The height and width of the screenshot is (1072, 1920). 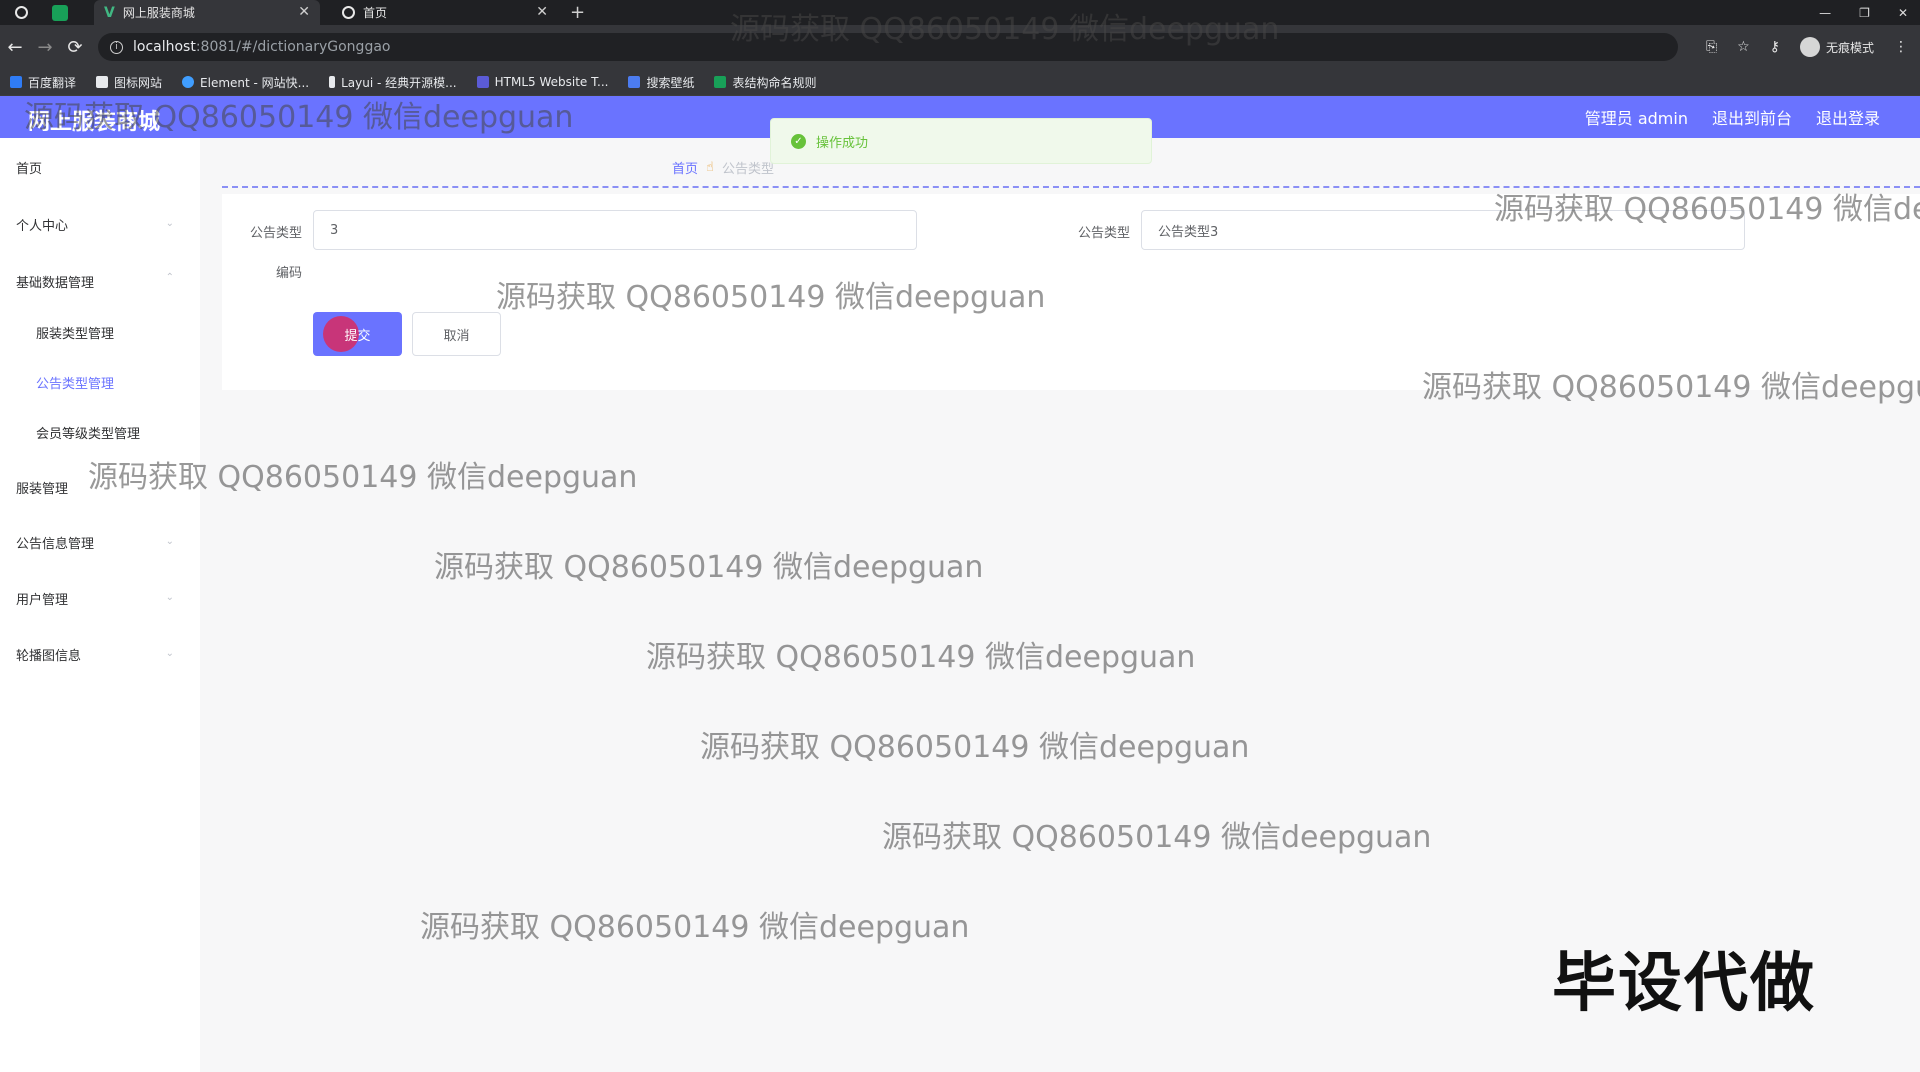 I want to click on minimize-icon: —, so click(x=1825, y=13).